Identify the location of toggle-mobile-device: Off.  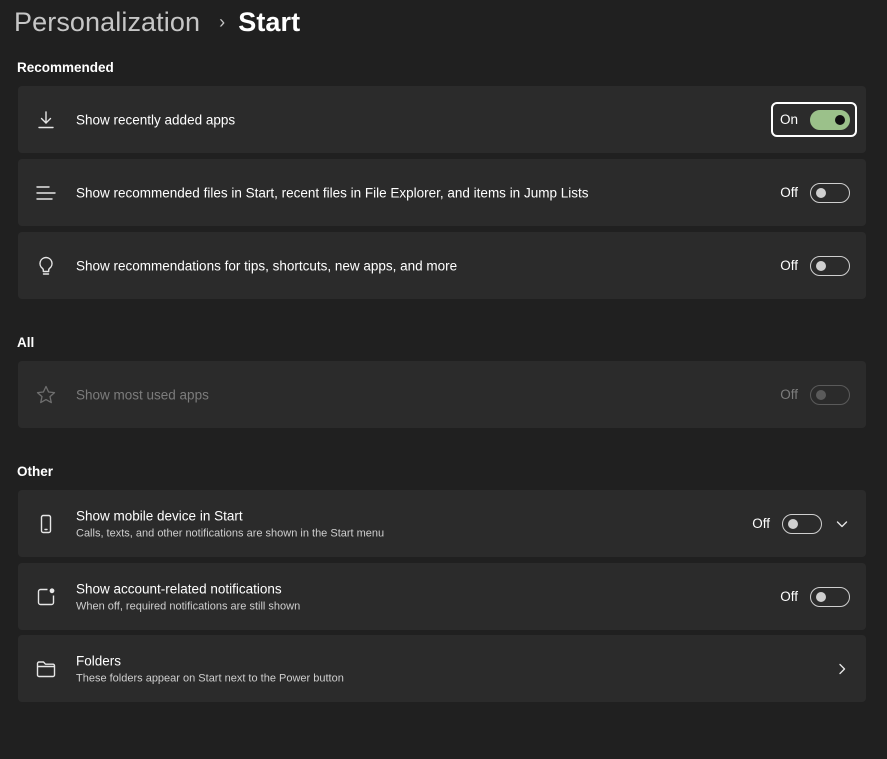
(787, 523).